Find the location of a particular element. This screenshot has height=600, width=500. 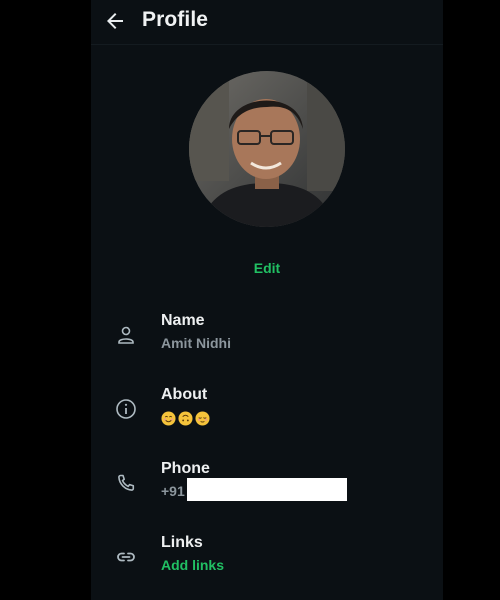

add-links-button: Add links is located at coordinates (192, 565).